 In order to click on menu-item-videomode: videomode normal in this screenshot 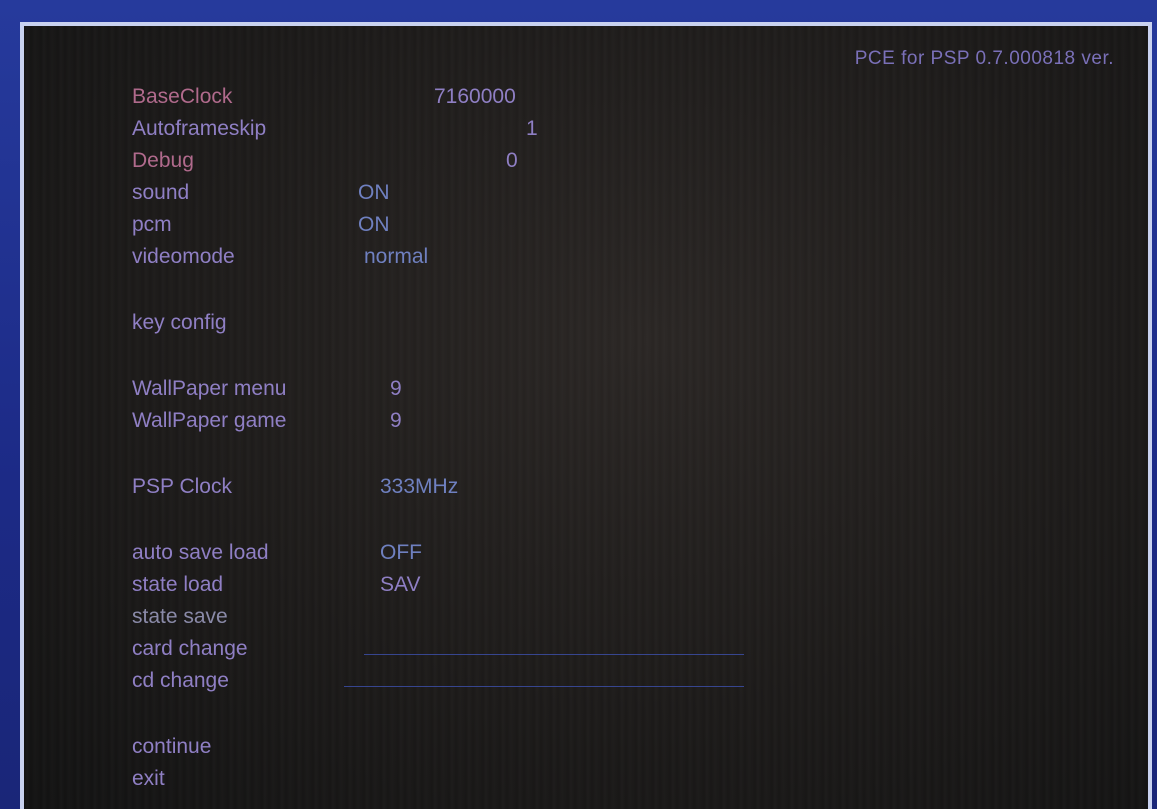, I will do `click(462, 257)`.